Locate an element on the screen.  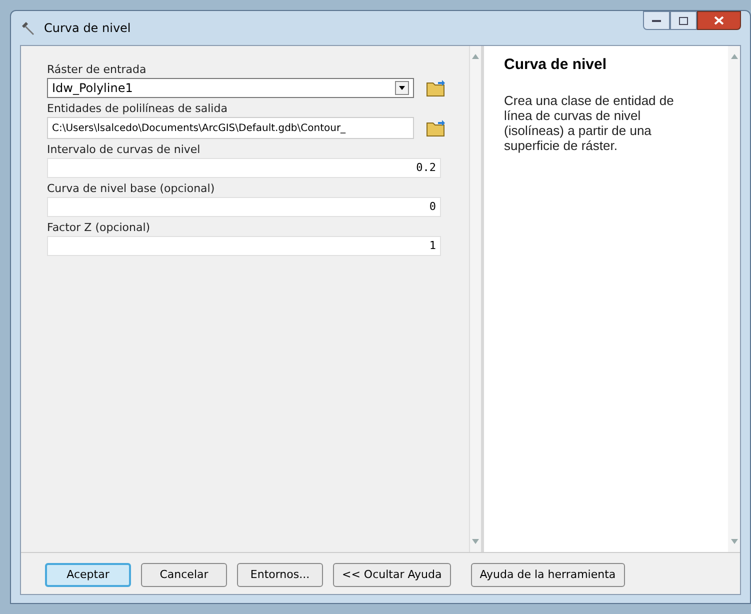
number-field: 0.2 is located at coordinates (244, 168).